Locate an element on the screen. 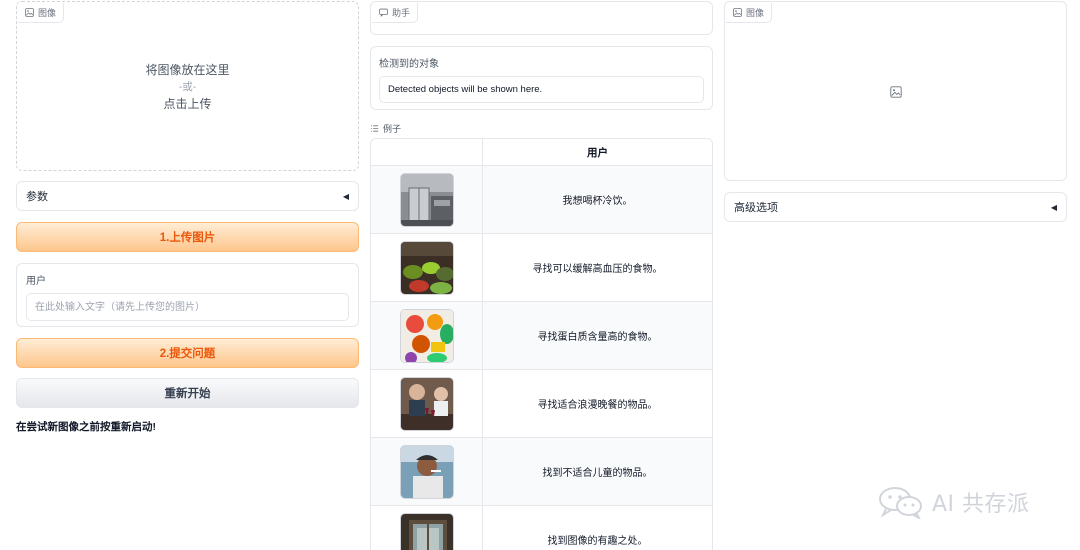  examples-header-user: 用户 is located at coordinates (597, 152).